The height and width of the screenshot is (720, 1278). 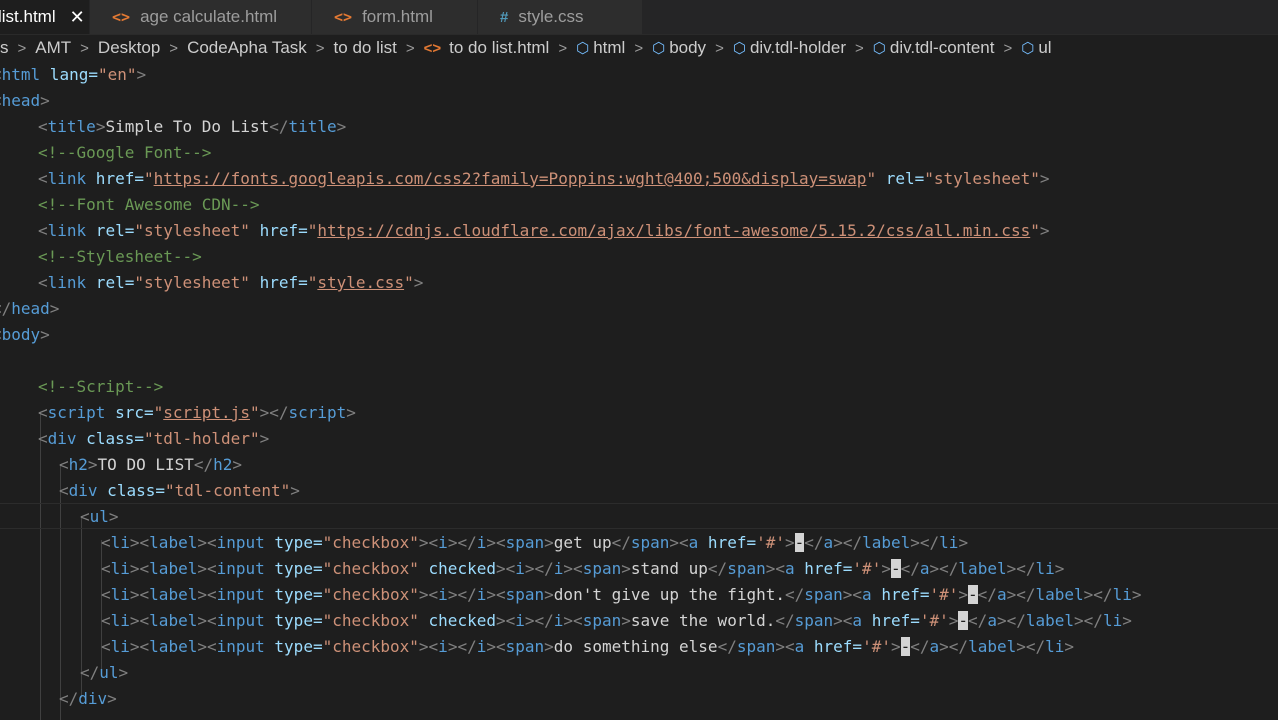 What do you see at coordinates (77, 17) in the screenshot?
I see `close-tab-icon: ✕` at bounding box center [77, 17].